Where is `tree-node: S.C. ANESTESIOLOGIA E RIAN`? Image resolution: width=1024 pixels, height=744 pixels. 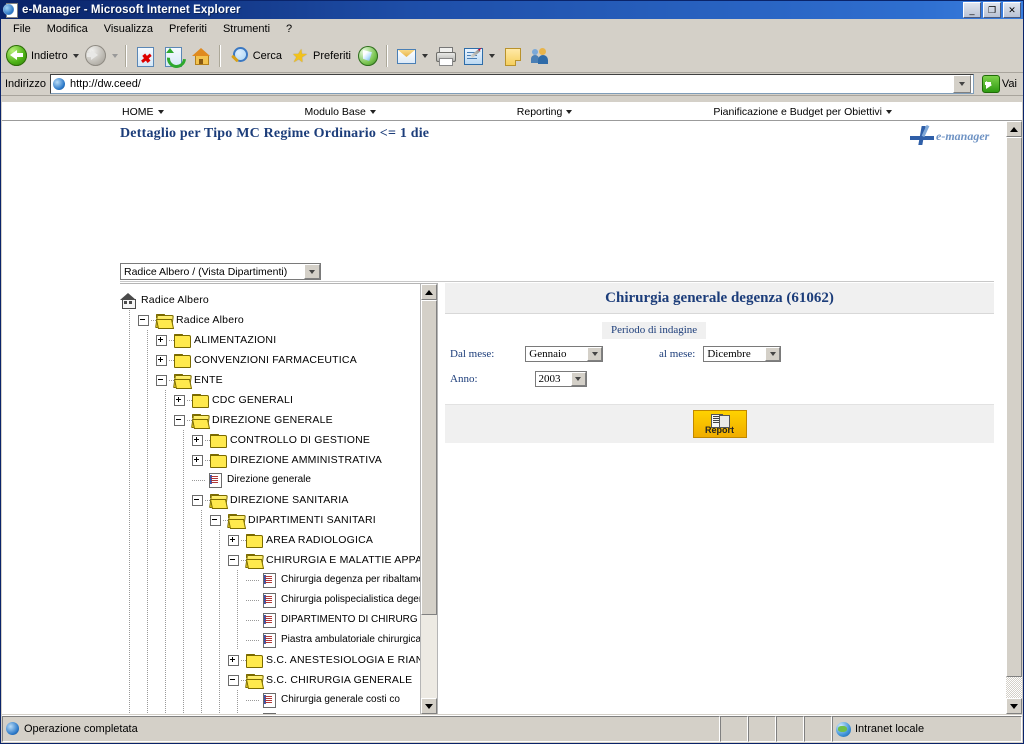 tree-node: S.C. ANESTESIOLOGIA E RIAN is located at coordinates (270, 660).